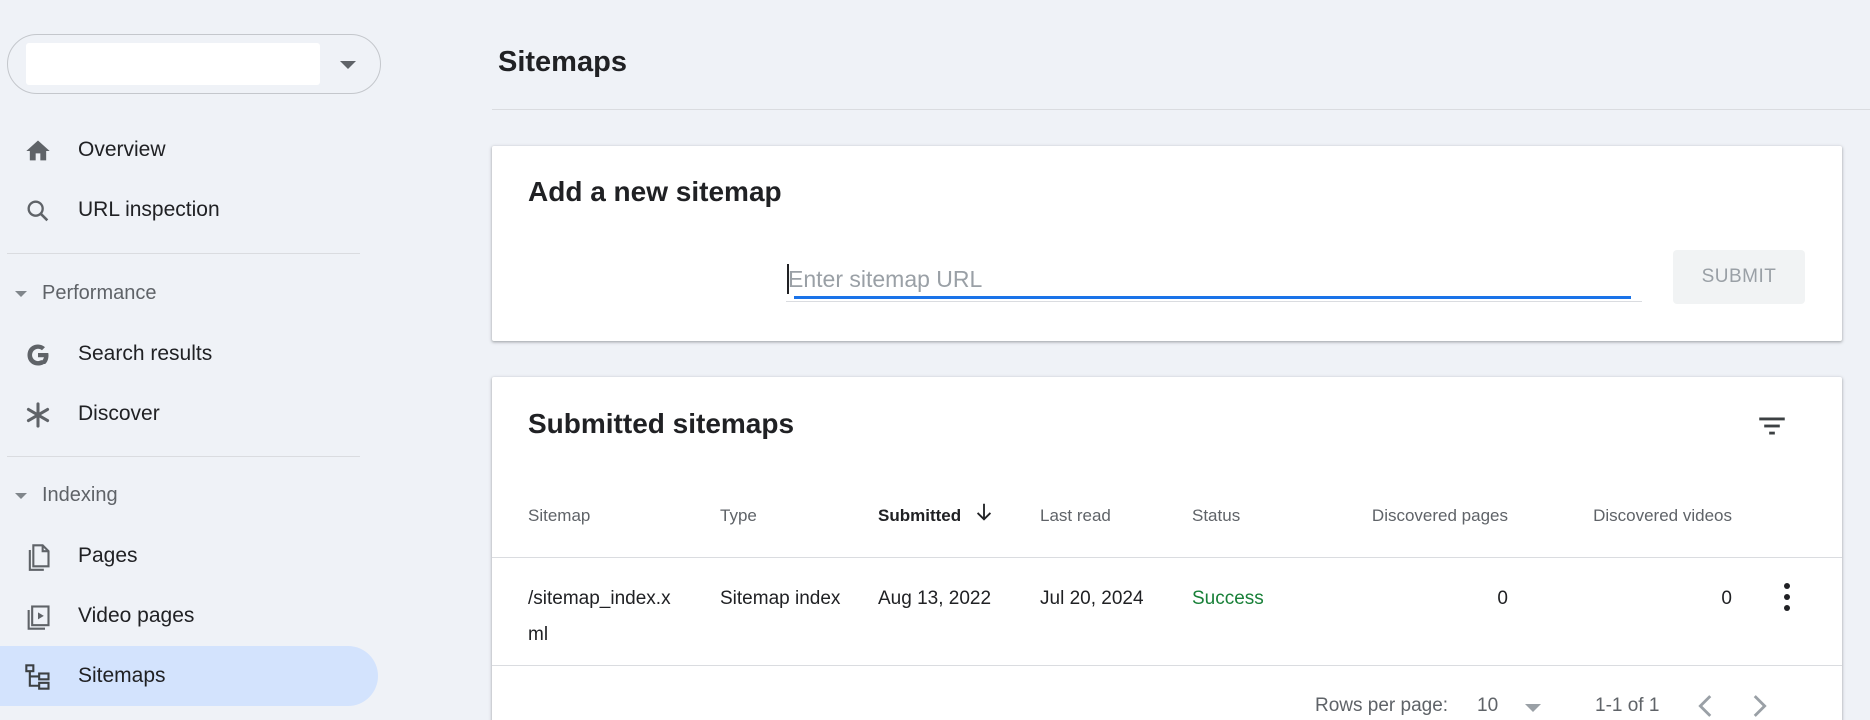 Image resolution: width=1870 pixels, height=720 pixels. Describe the element at coordinates (38, 355) in the screenshot. I see `google-g-icon` at that location.